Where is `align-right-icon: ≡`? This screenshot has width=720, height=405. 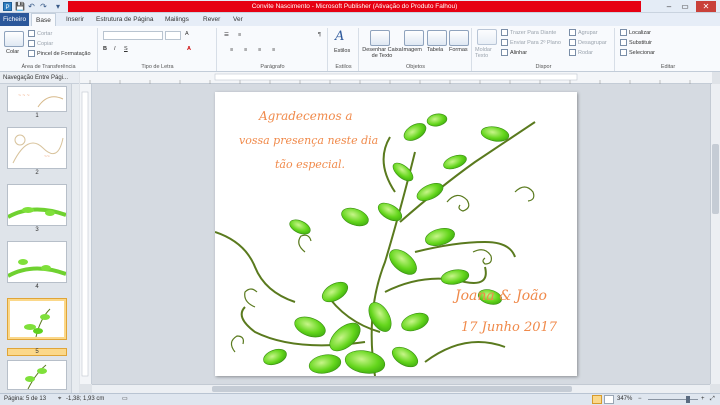
align-right-icon: ≡ is located at coordinates (259, 50).